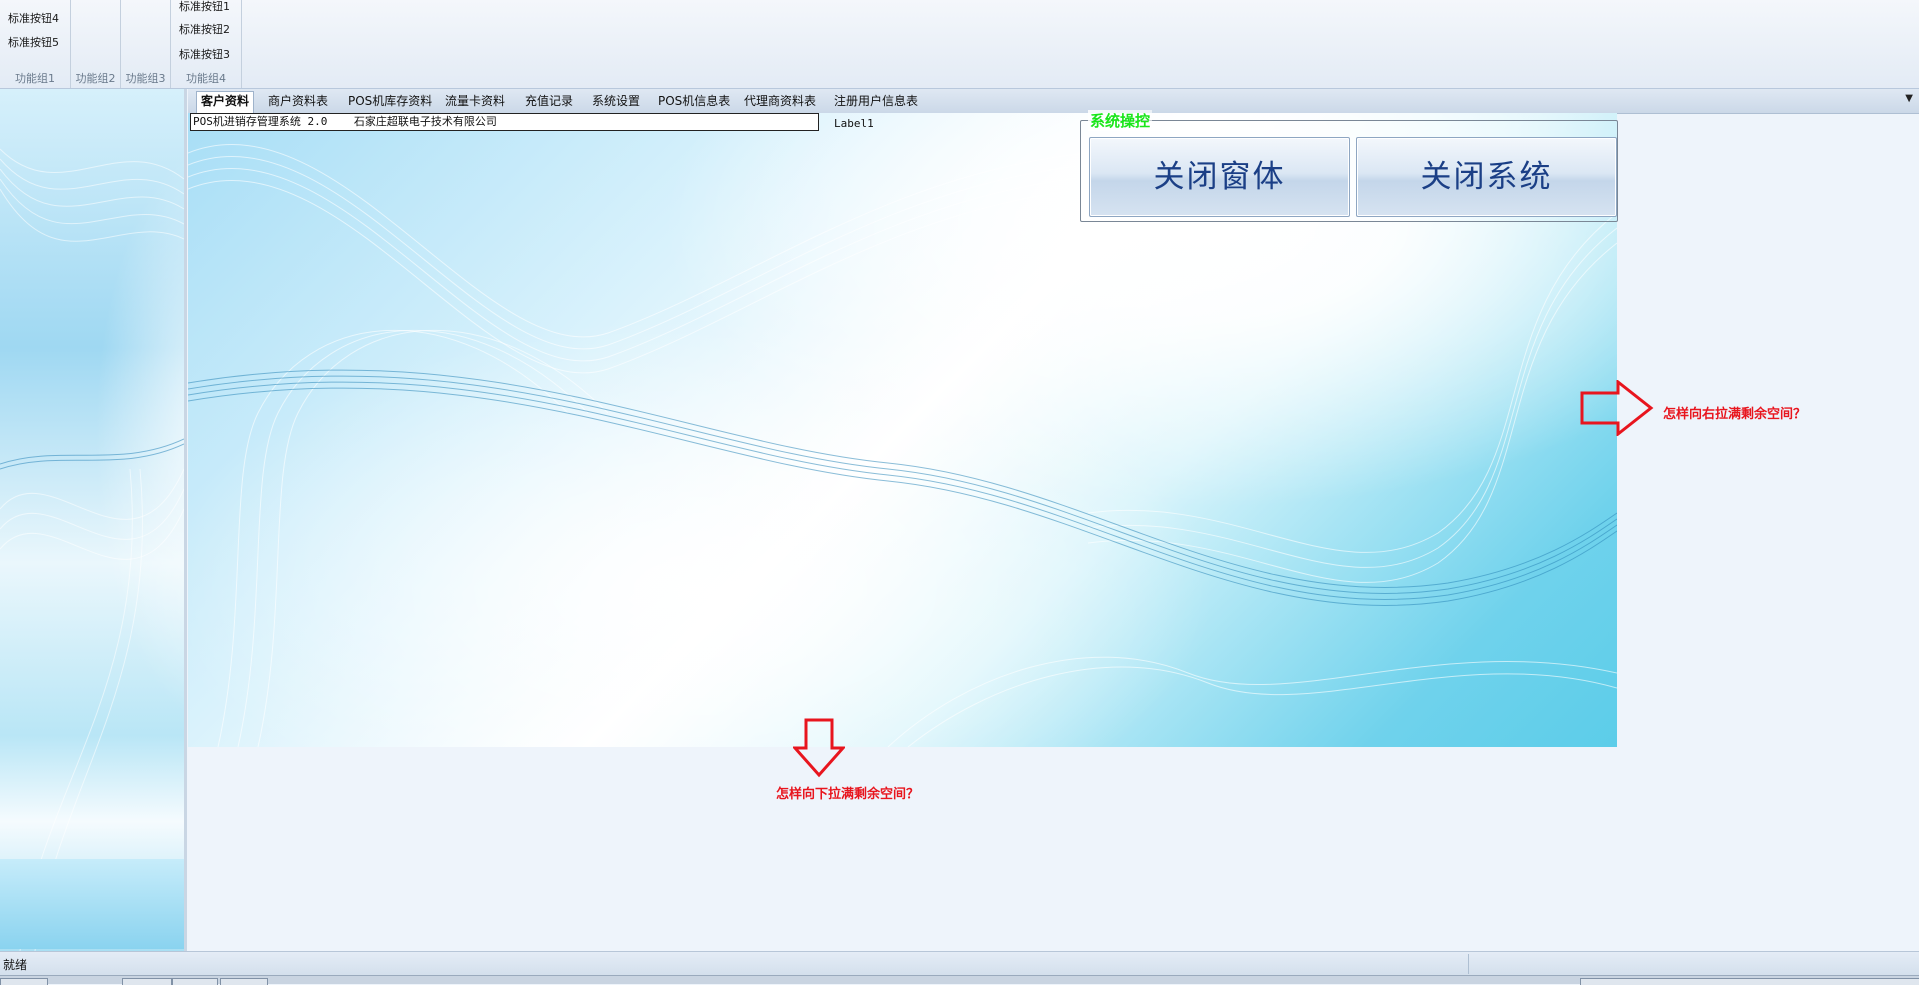 This screenshot has height=985, width=1919. Describe the element at coordinates (298, 101) in the screenshot. I see `tab-merchant-info: 商户资料表` at that location.